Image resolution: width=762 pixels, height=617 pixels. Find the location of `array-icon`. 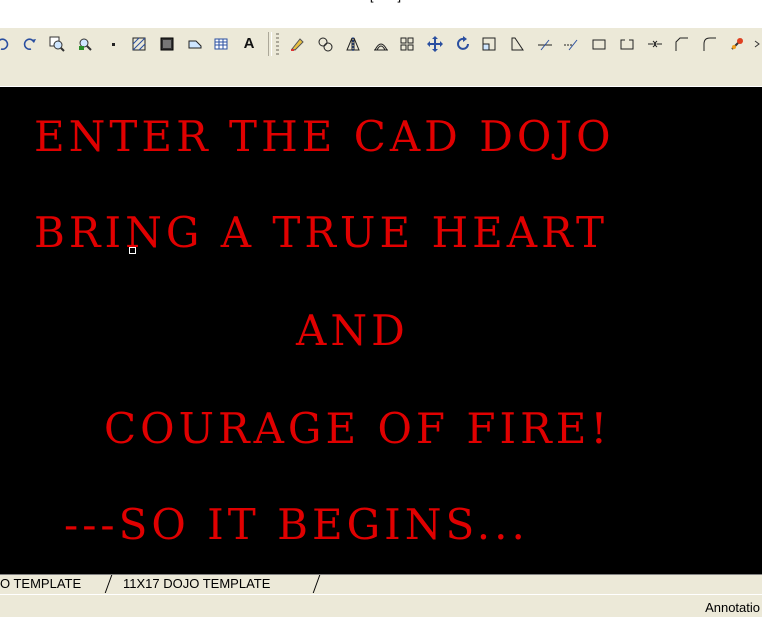

array-icon is located at coordinates (407, 44).